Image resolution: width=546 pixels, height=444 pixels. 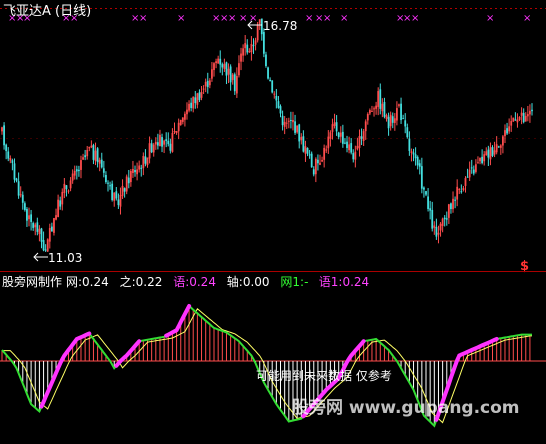 What do you see at coordinates (57, 258) in the screenshot?
I see `low-annotation: 11.03` at bounding box center [57, 258].